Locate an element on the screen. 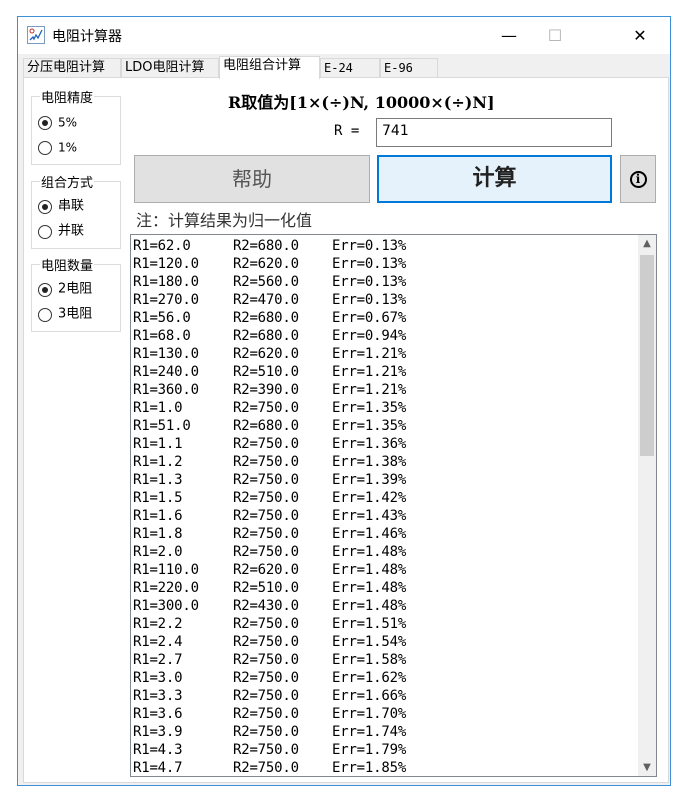 Image resolution: width=691 pixels, height=808 pixels. result-row: R1=2.2 R2=750.0 Err=1.51% is located at coordinates (384, 624).